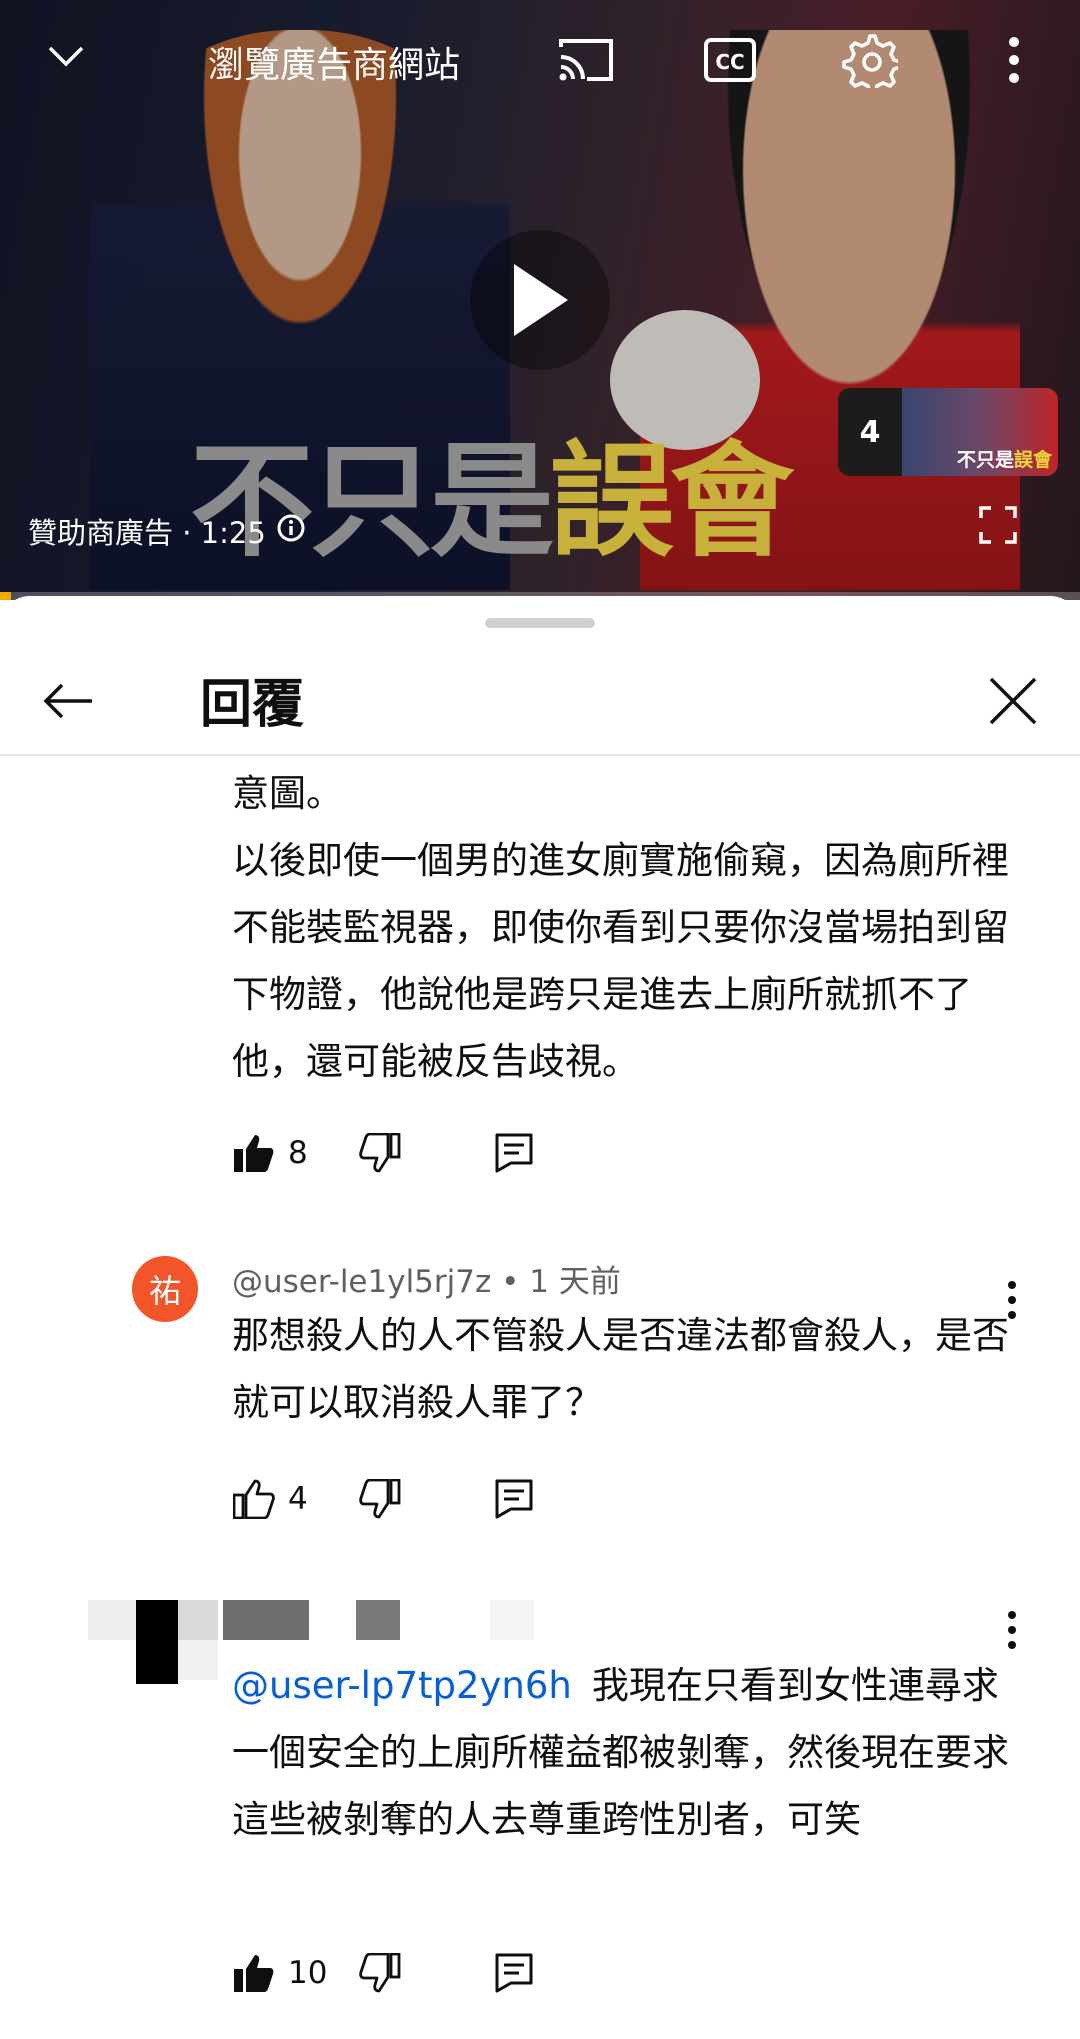 The height and width of the screenshot is (2039, 1080). What do you see at coordinates (672, 501) in the screenshot?
I see `banner-text-b: 誤會` at bounding box center [672, 501].